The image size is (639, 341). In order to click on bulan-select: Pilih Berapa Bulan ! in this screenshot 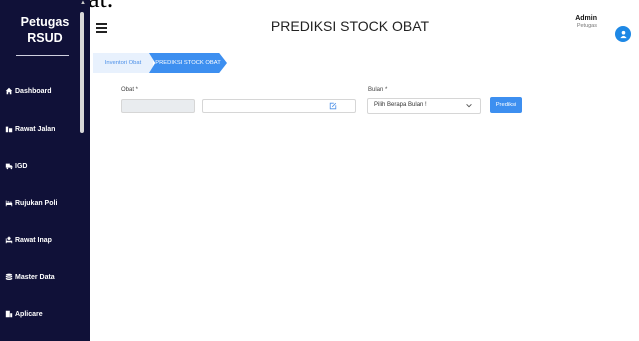, I will do `click(424, 106)`.